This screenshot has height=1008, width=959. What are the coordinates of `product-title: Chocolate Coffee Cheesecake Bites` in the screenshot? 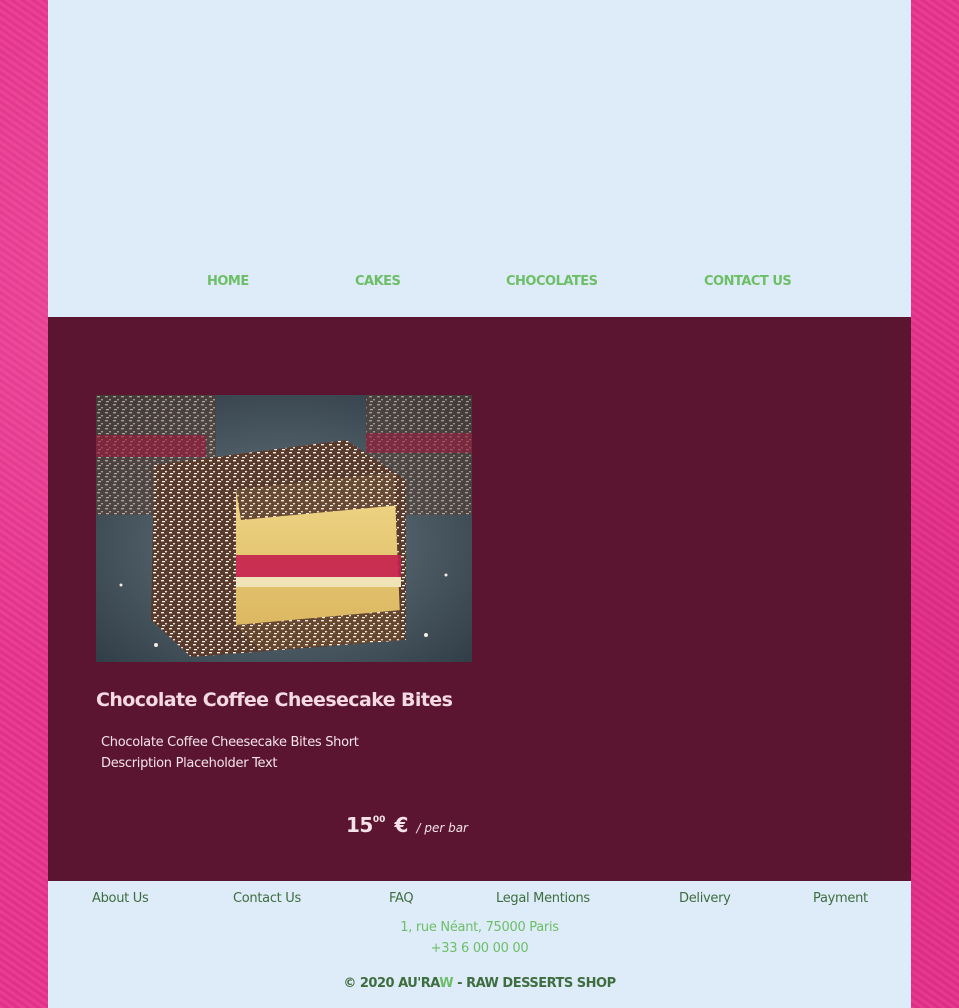 It's located at (274, 700).